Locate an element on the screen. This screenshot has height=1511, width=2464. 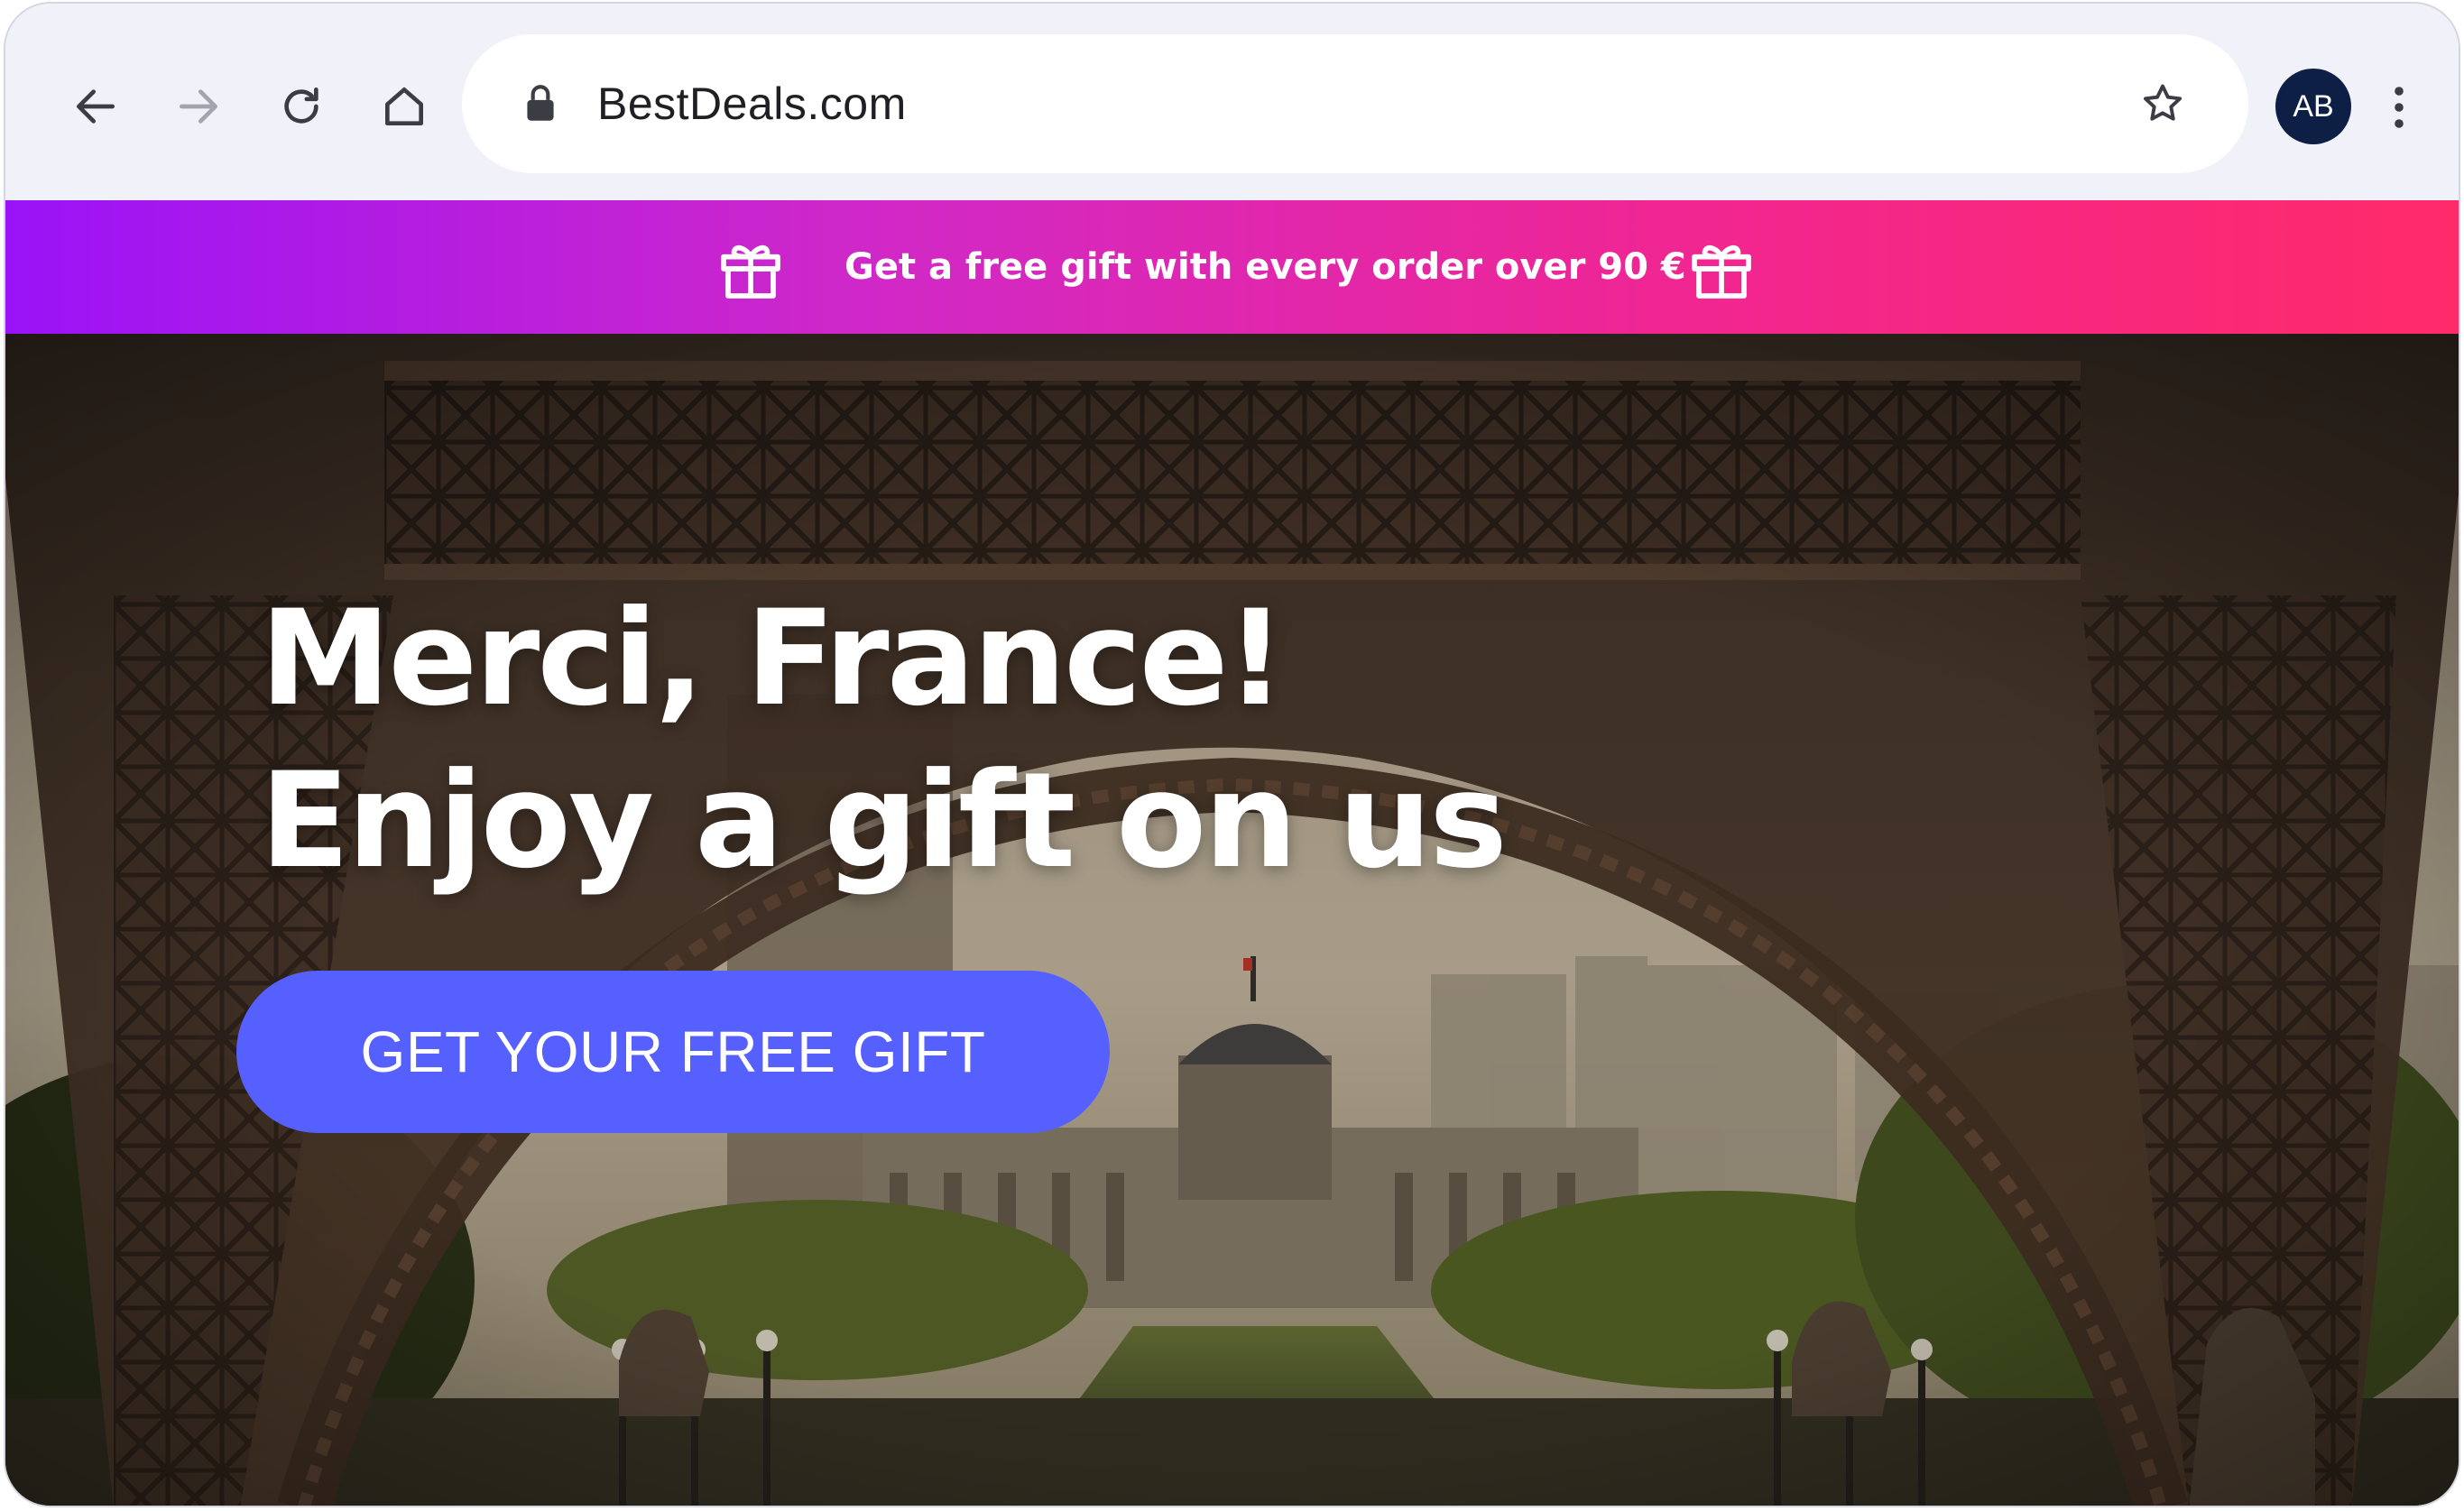
forward-button is located at coordinates (198, 106).